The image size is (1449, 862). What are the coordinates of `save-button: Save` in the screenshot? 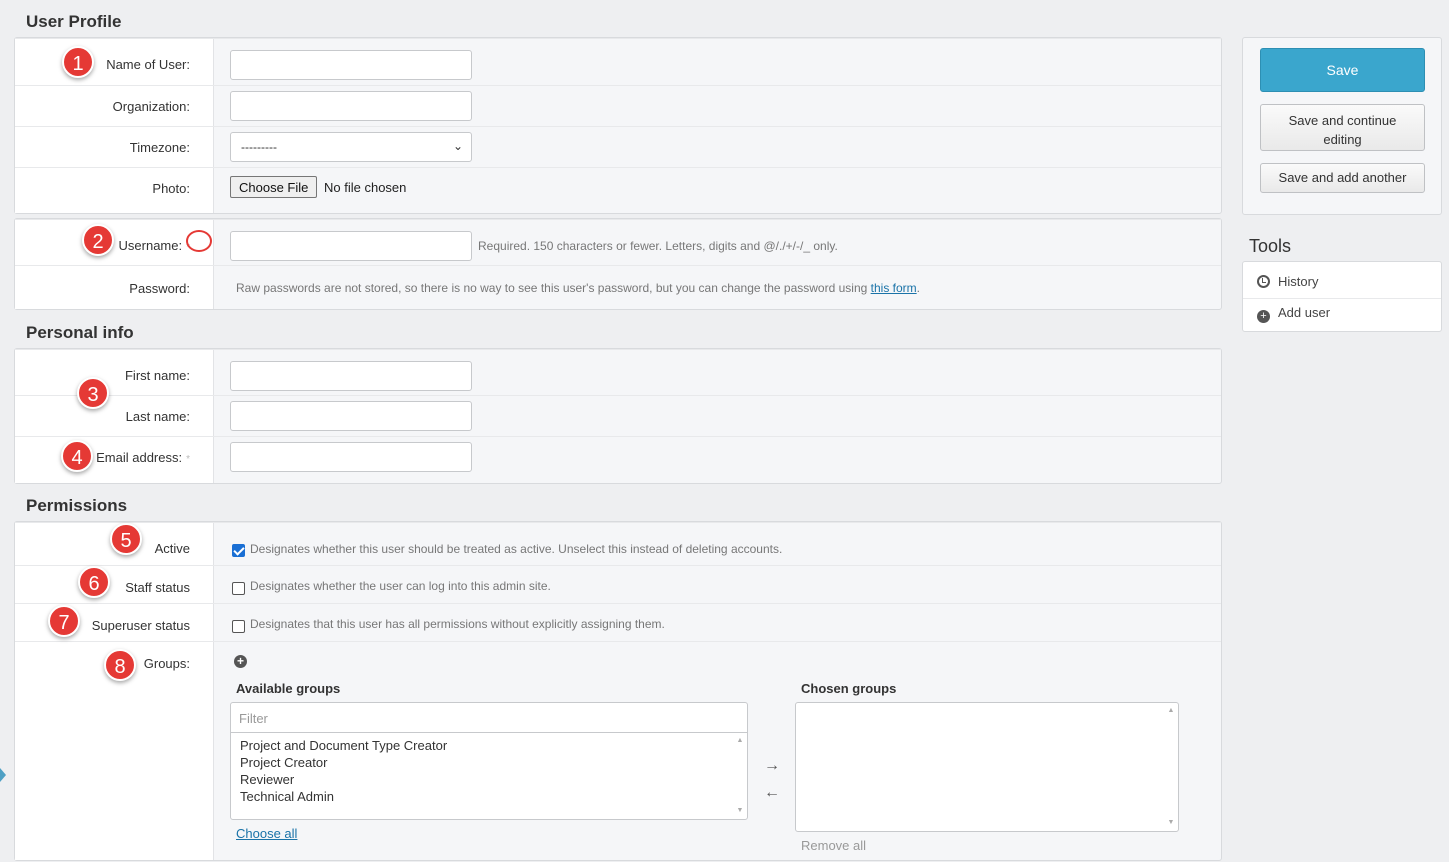 It's located at (1342, 70).